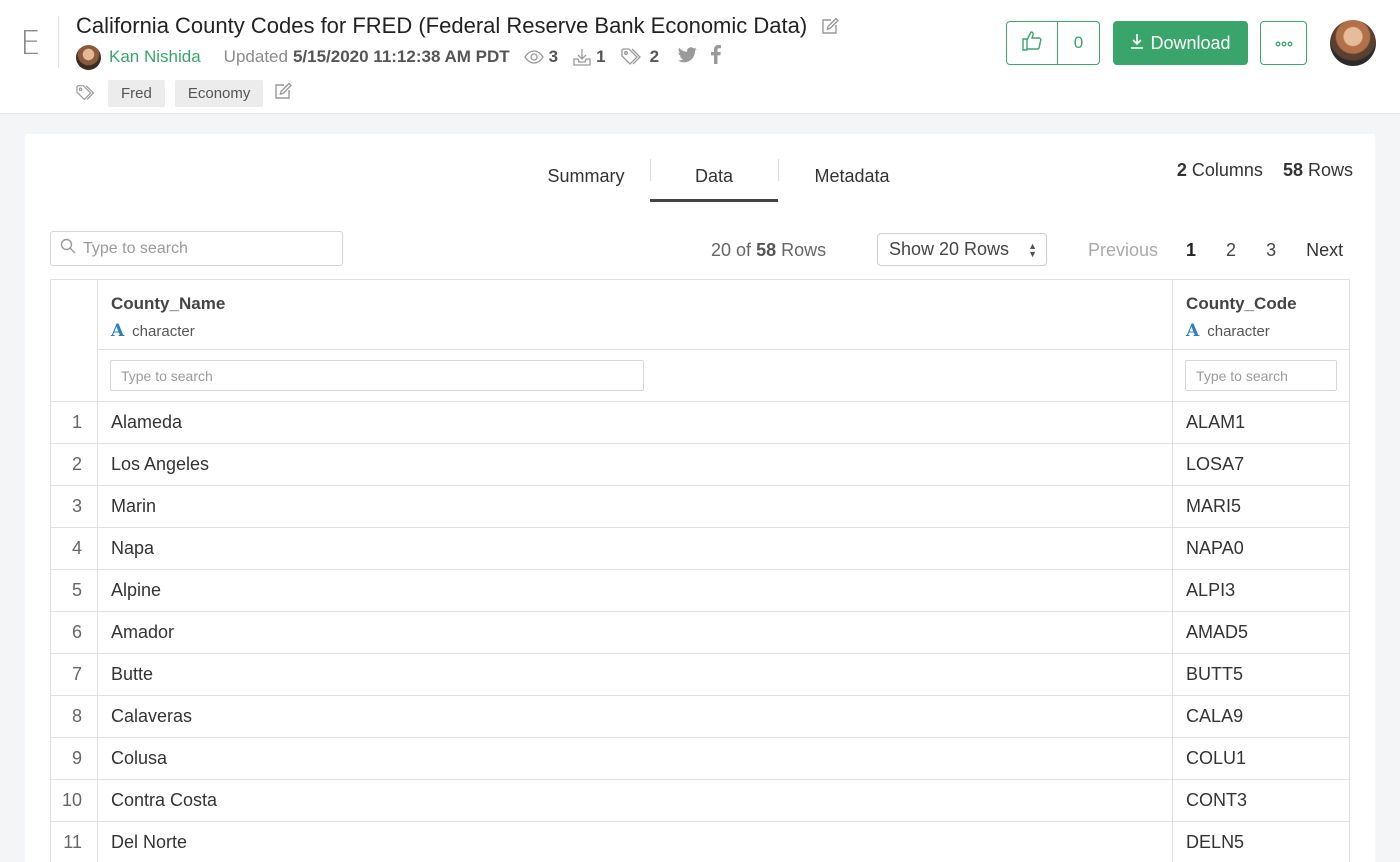 This screenshot has width=1400, height=862. Describe the element at coordinates (155, 57) in the screenshot. I see `author-link: Kan Nishida` at that location.